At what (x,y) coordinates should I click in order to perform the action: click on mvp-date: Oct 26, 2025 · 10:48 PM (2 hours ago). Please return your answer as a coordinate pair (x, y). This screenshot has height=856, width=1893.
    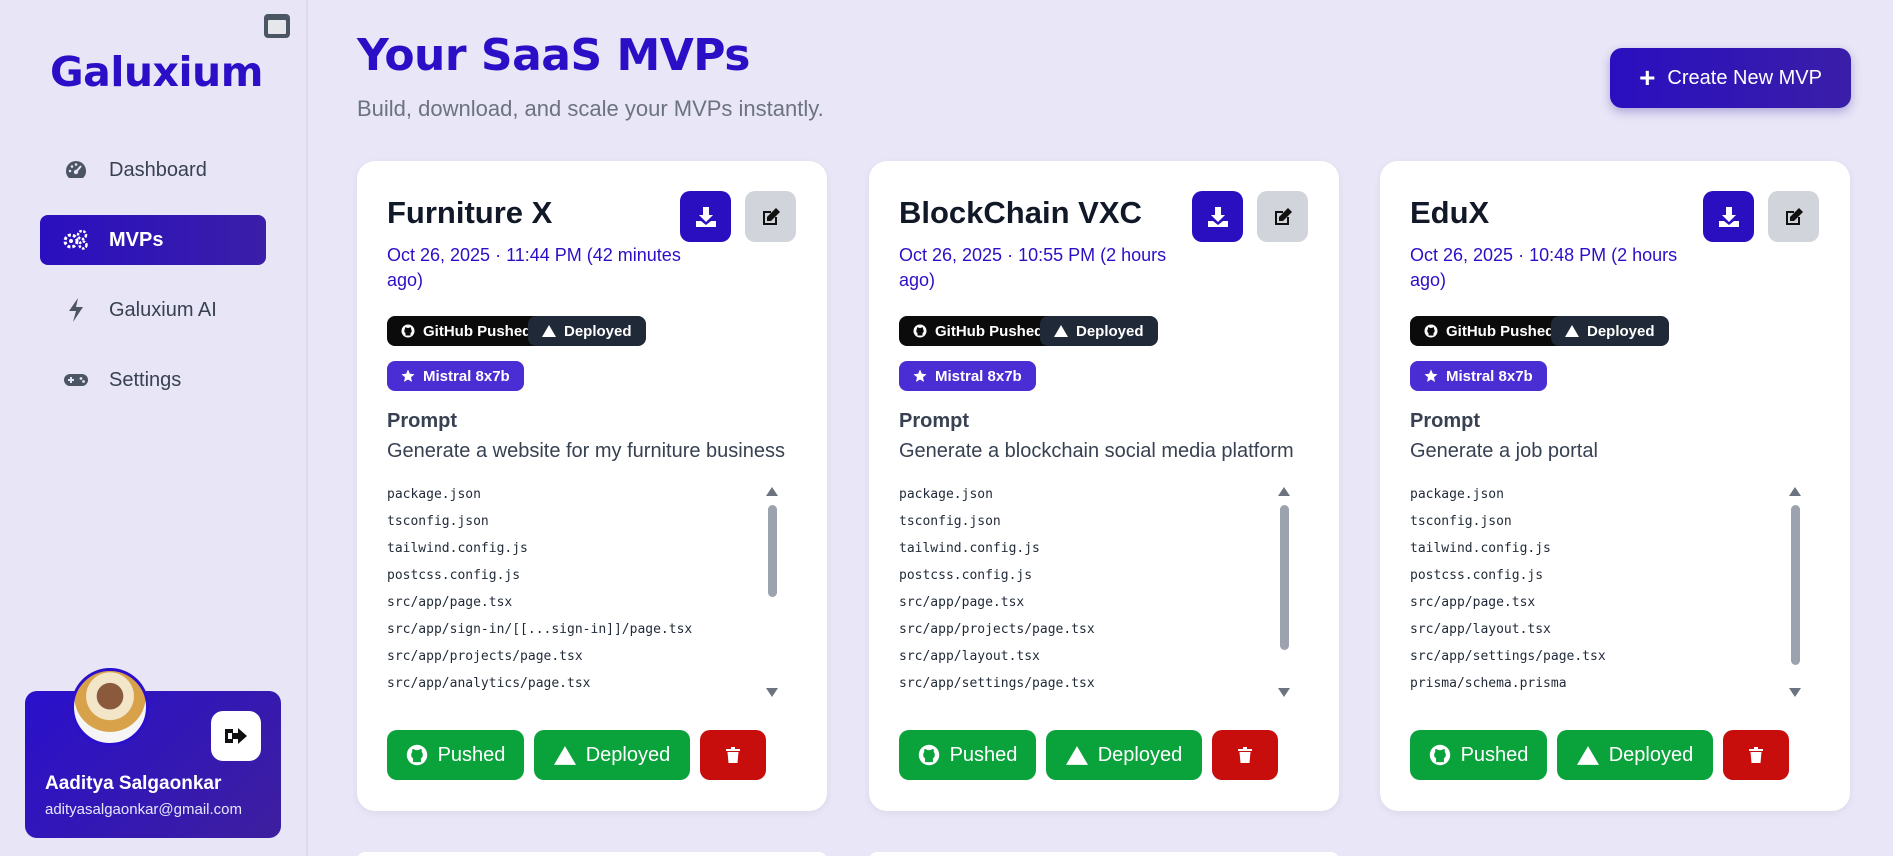
    Looking at the image, I should click on (1544, 267).